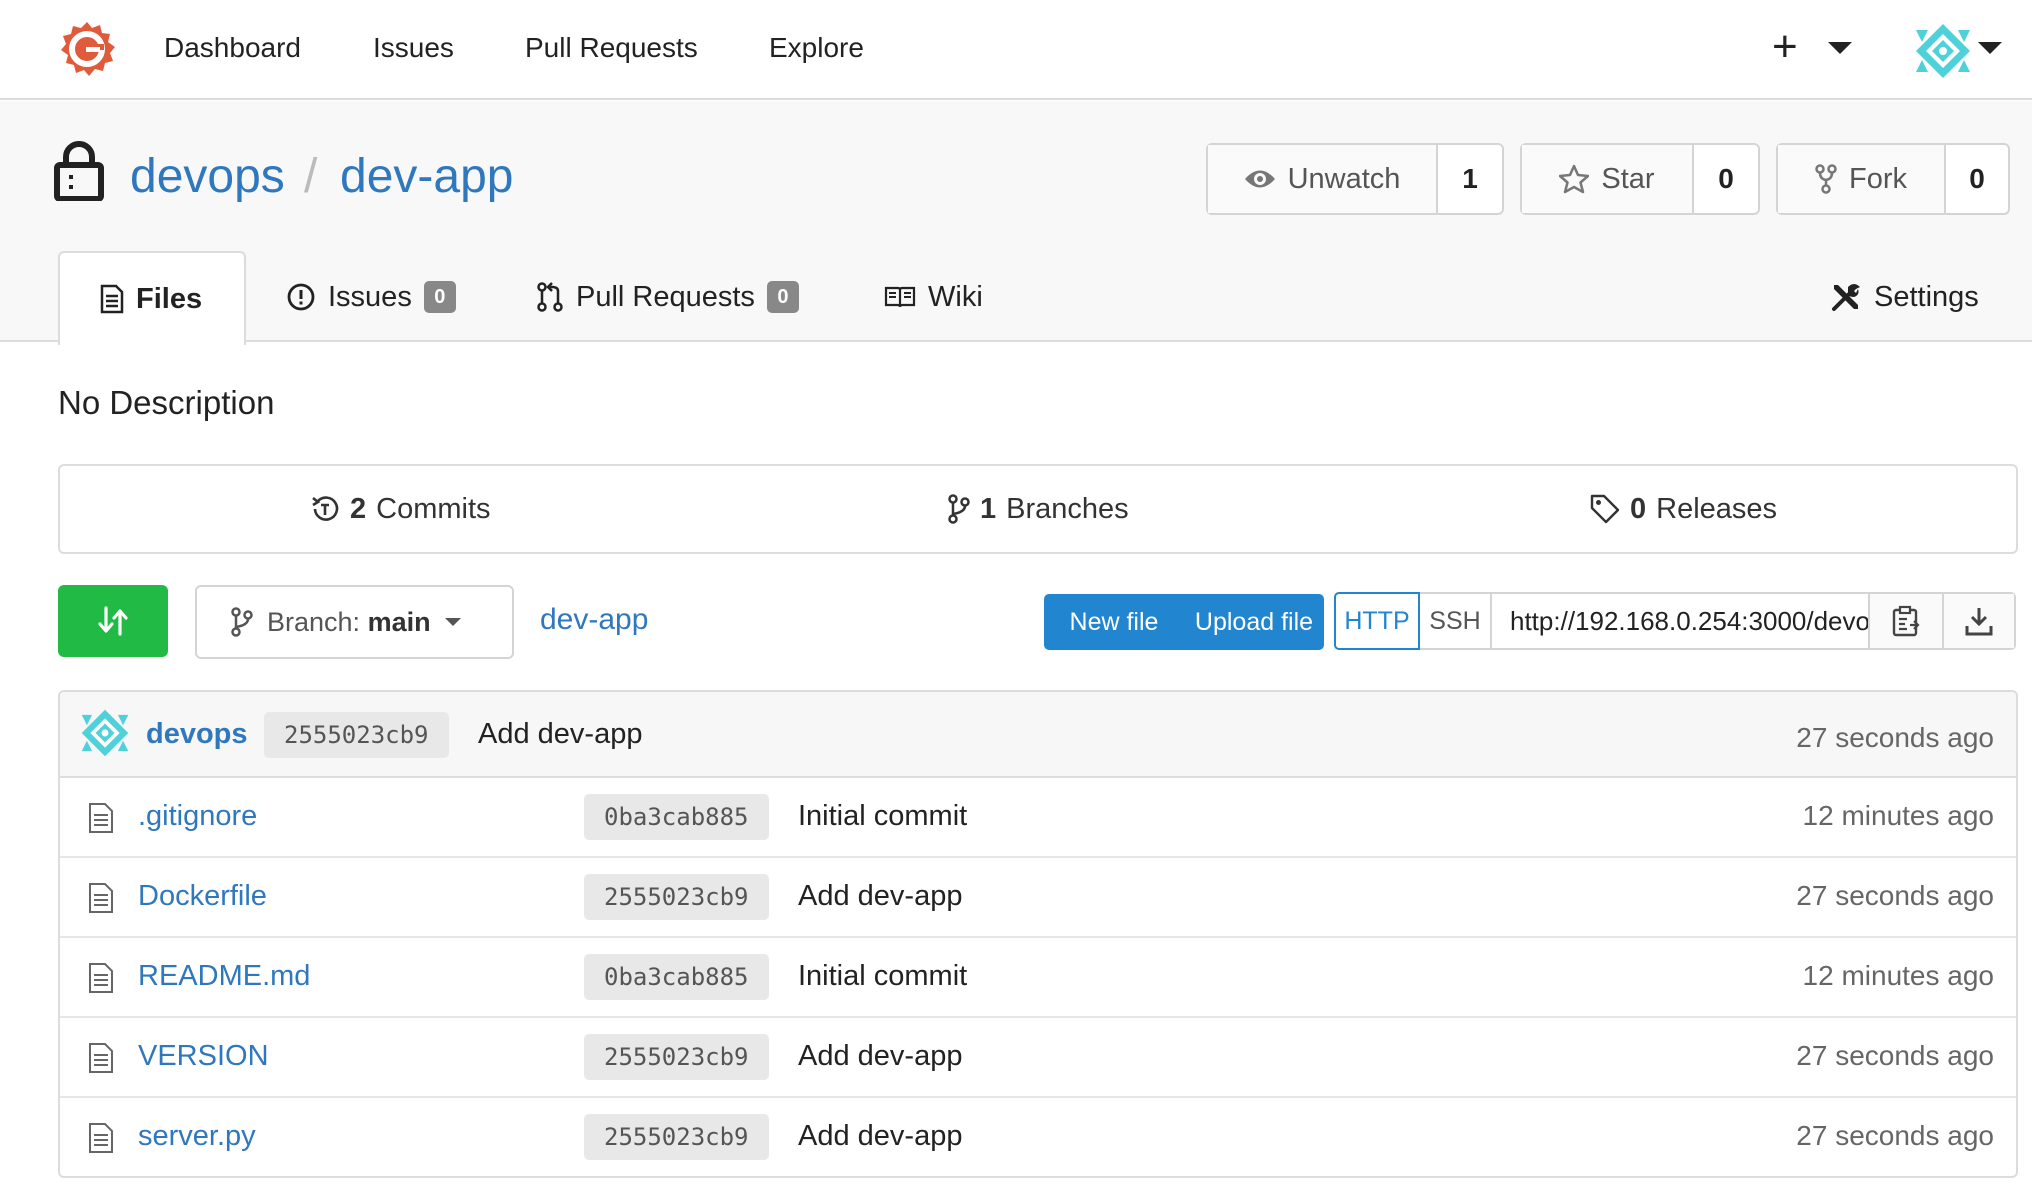 The width and height of the screenshot is (2032, 1186). What do you see at coordinates (1605, 509) in the screenshot?
I see `tag-icon` at bounding box center [1605, 509].